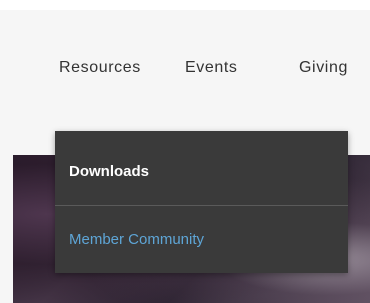 Image resolution: width=370 pixels, height=303 pixels. What do you see at coordinates (100, 68) in the screenshot?
I see `nav-item-resources: Resources` at bounding box center [100, 68].